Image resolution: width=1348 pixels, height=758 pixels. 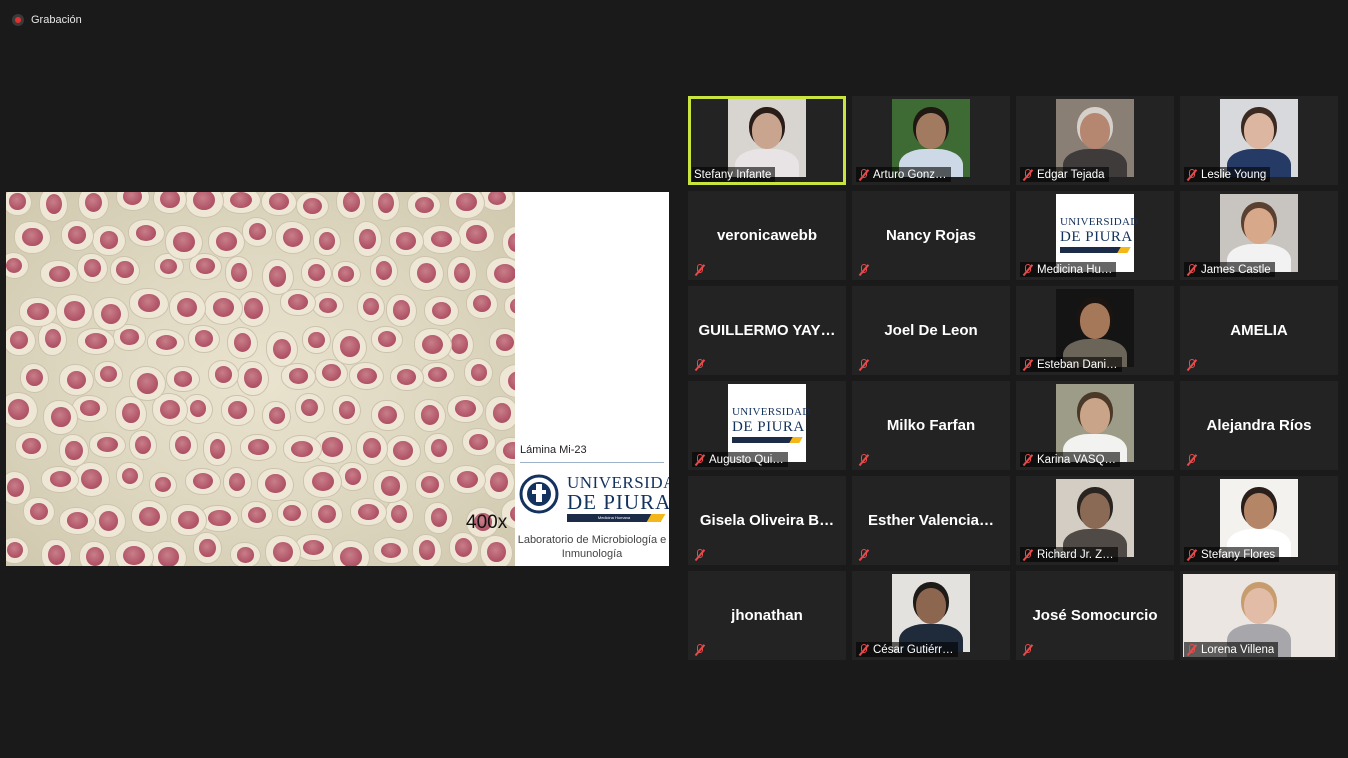 I want to click on participant-tile: veronicawebb, so click(x=767, y=235).